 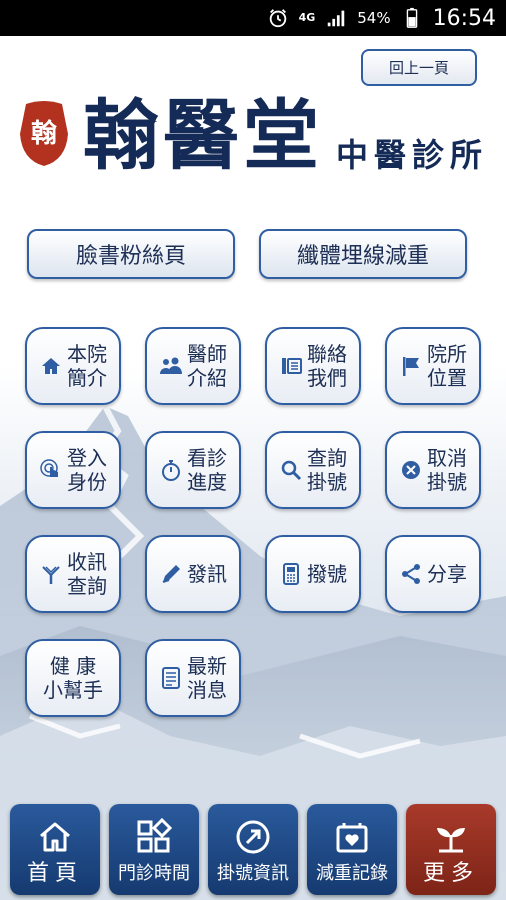 I want to click on tile-label: 撥號, so click(x=327, y=574).